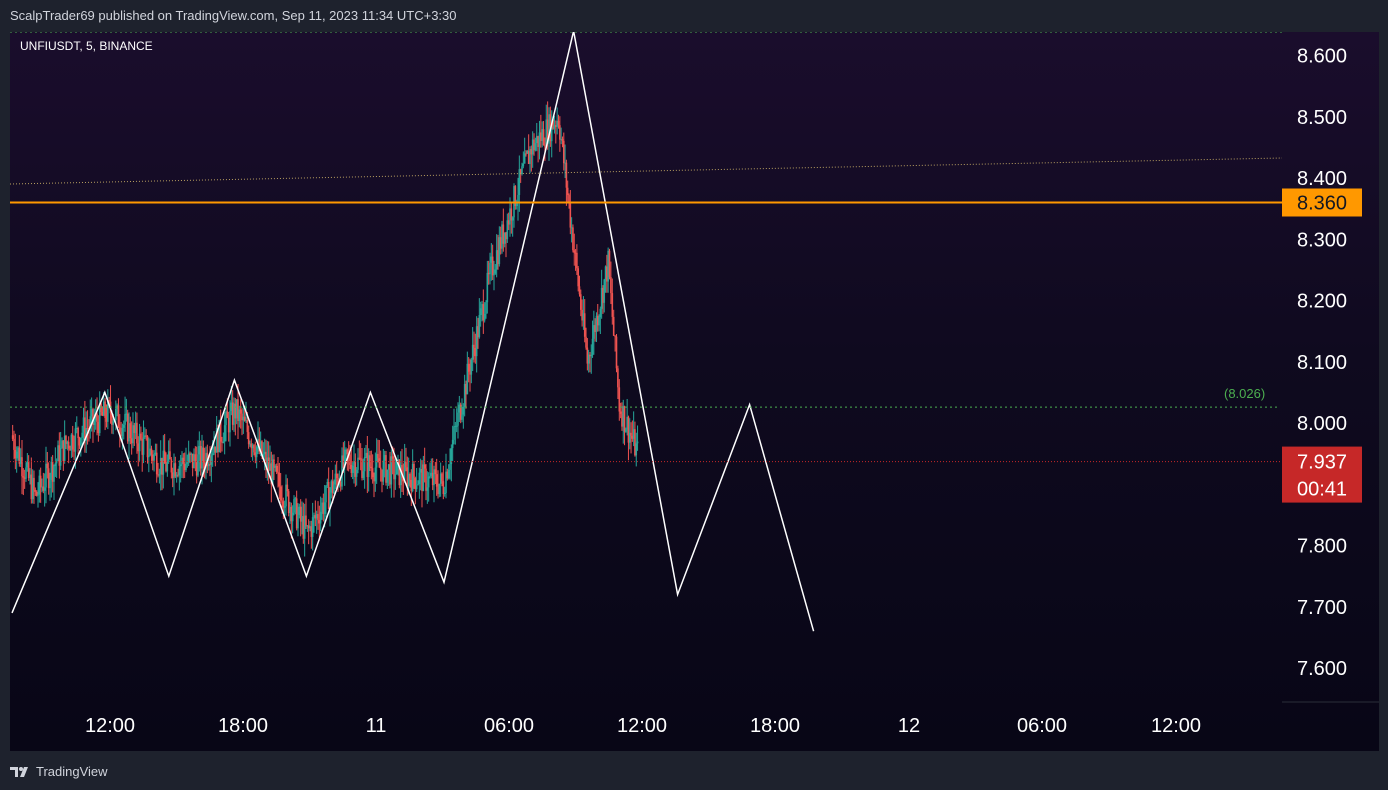 Image resolution: width=1388 pixels, height=790 pixels. What do you see at coordinates (376, 726) in the screenshot?
I see `x-tick-label: 11` at bounding box center [376, 726].